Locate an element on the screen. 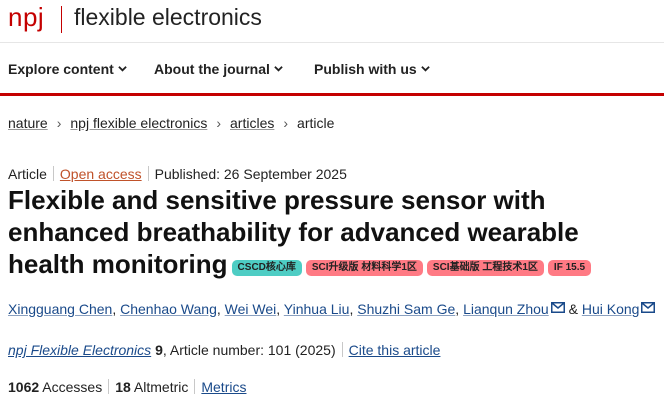 This screenshot has width=664, height=400. metrics-link: Metrics is located at coordinates (223, 387).